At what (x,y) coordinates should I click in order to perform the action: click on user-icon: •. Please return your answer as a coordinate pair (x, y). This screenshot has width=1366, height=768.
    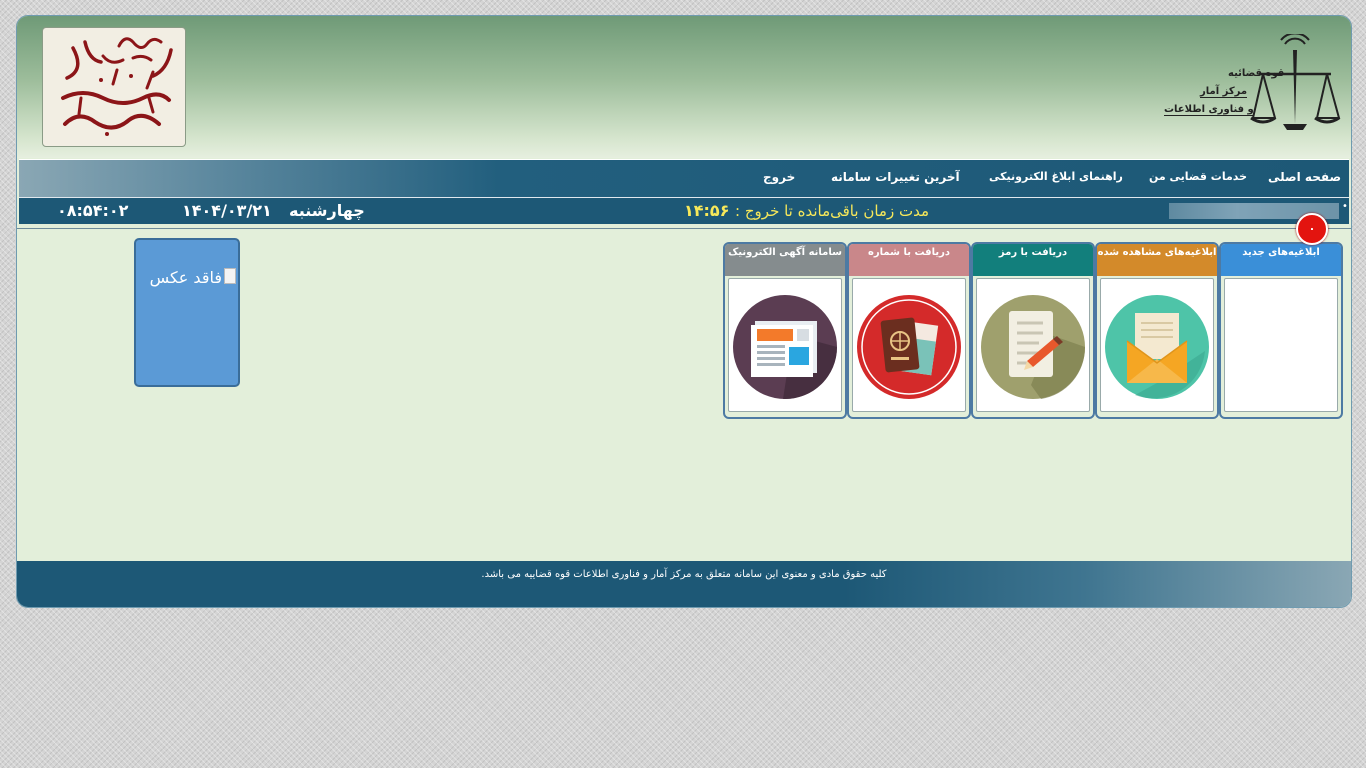
    Looking at the image, I should click on (1345, 206).